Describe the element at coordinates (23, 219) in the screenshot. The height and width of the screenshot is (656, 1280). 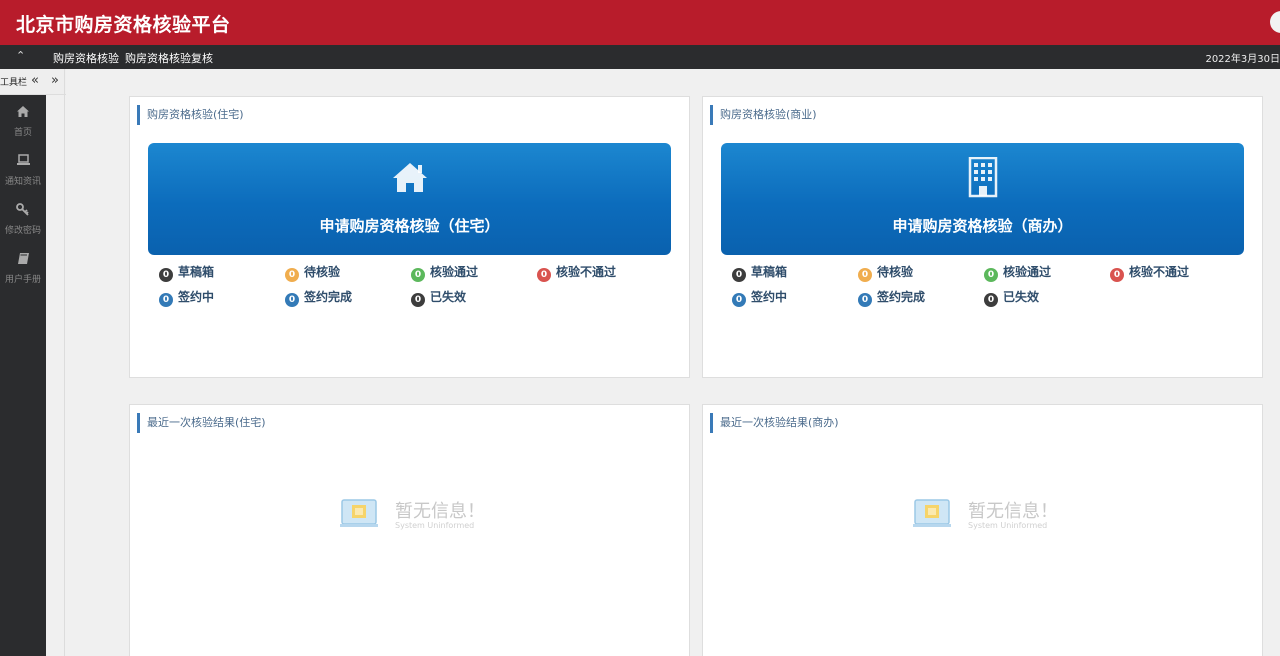
I see `sidebar-item-password: 修改密码` at that location.